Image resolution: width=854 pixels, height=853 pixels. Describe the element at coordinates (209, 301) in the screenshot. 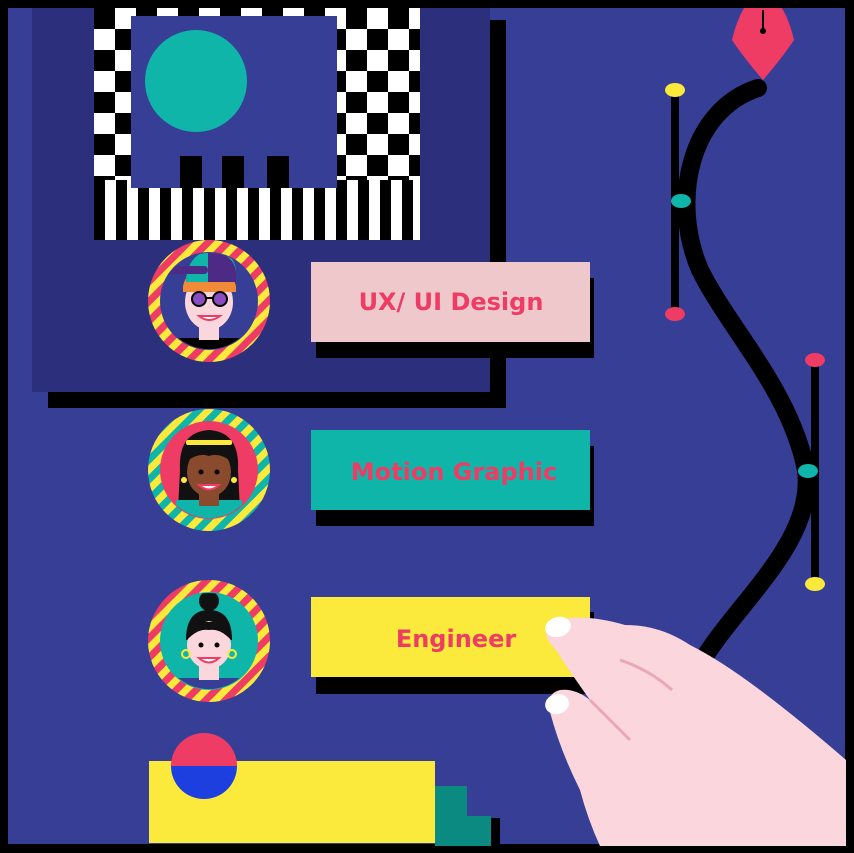

I see `avatar-hipster` at that location.